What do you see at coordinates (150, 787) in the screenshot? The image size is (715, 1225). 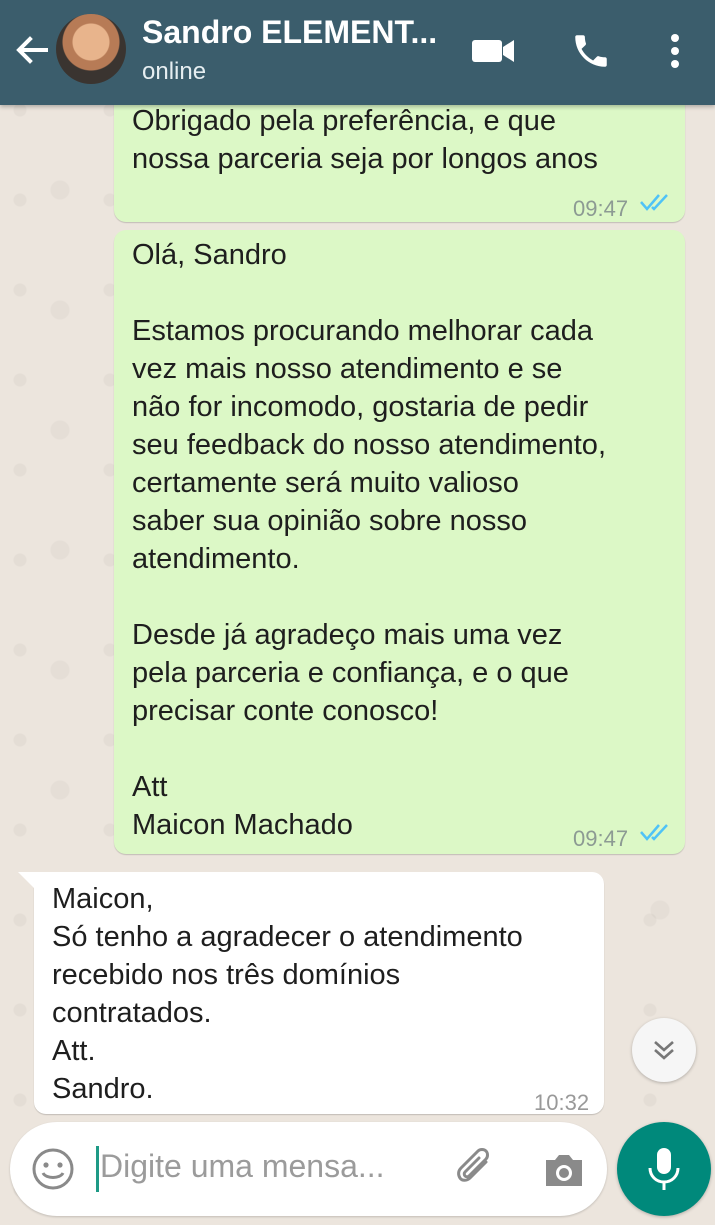 I see `message-line: Att` at bounding box center [150, 787].